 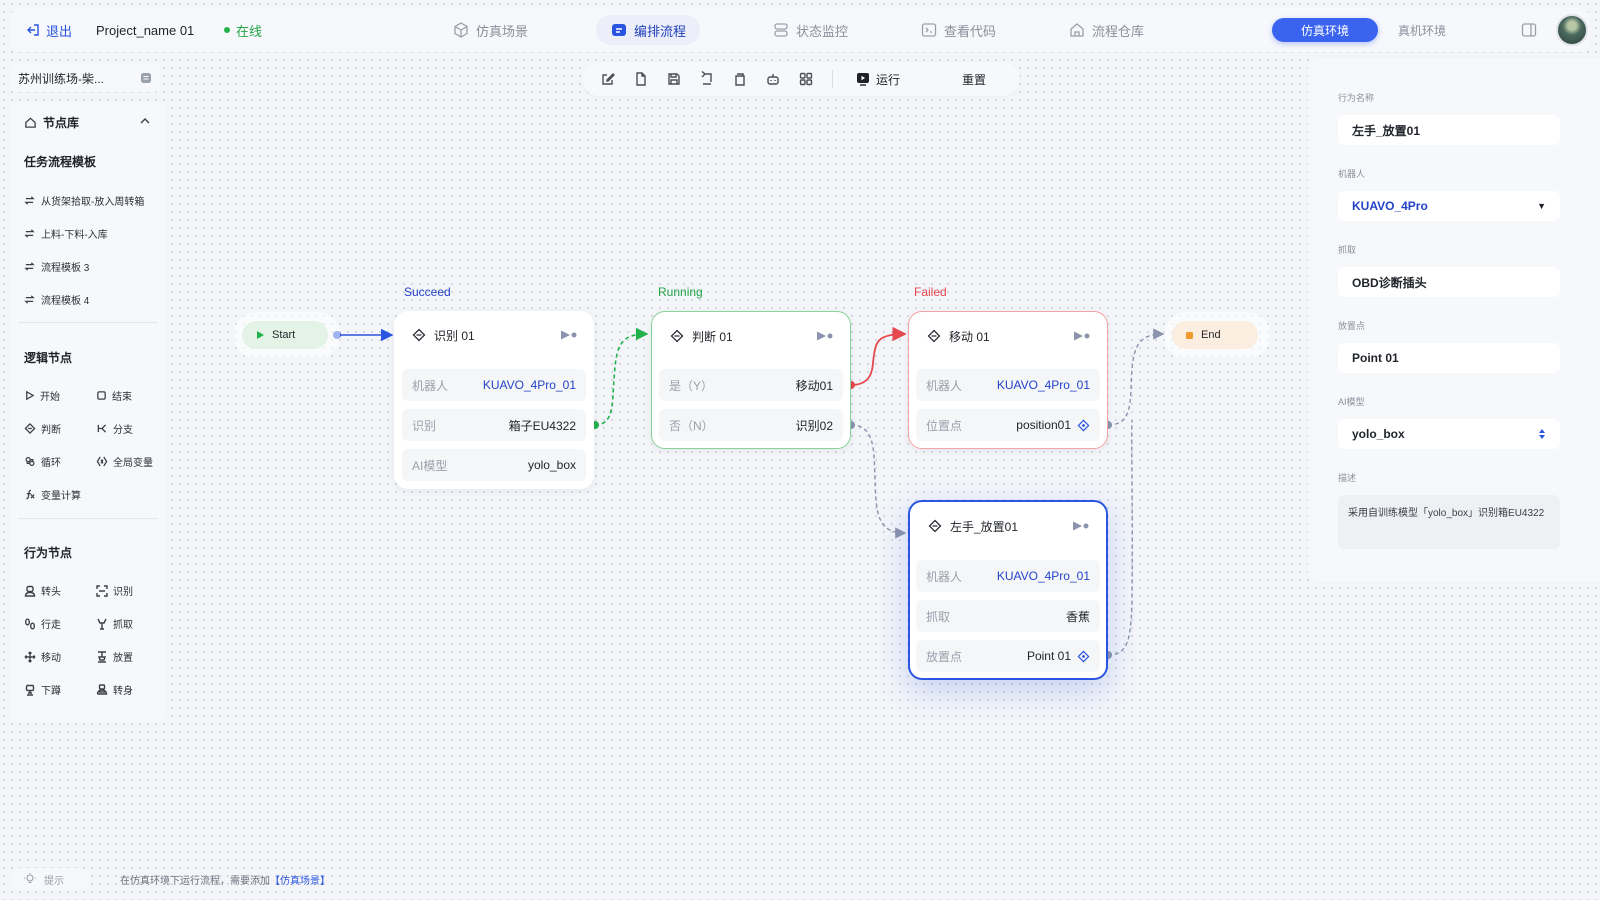 What do you see at coordinates (1378, 434) in the screenshot?
I see `model-value: yolo_box` at bounding box center [1378, 434].